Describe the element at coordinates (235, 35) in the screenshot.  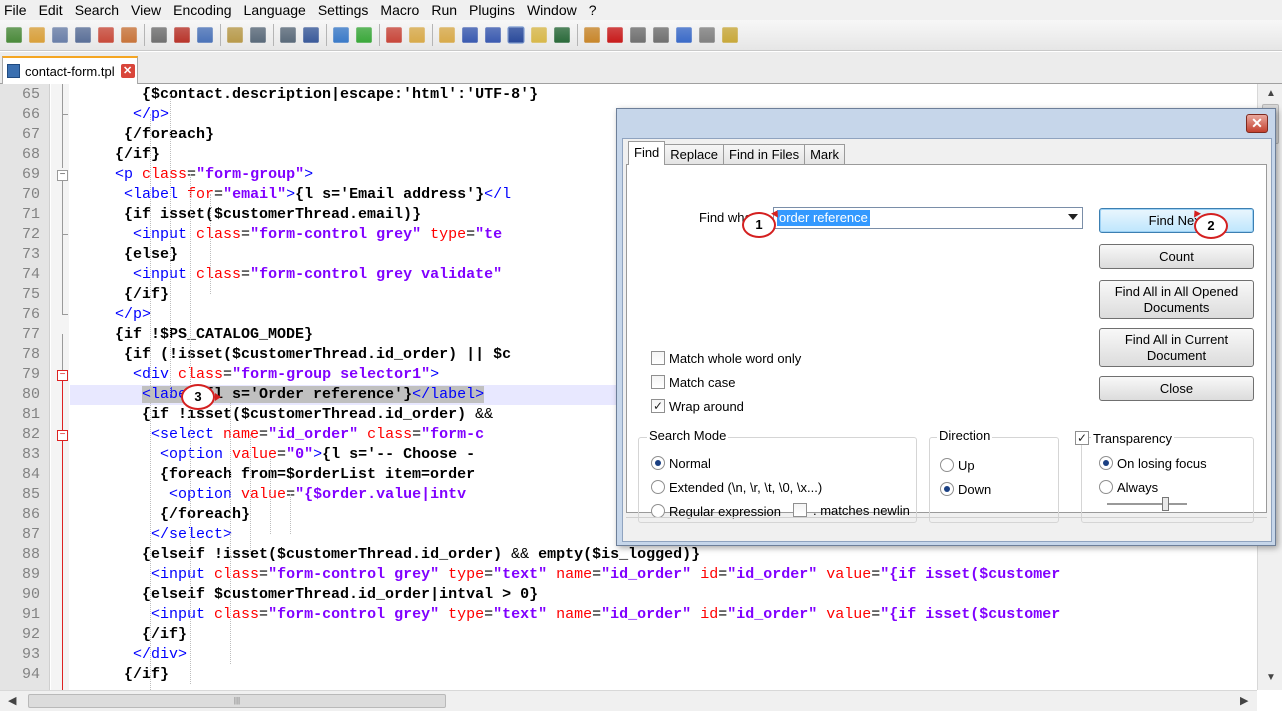
I see `paste-icon` at that location.